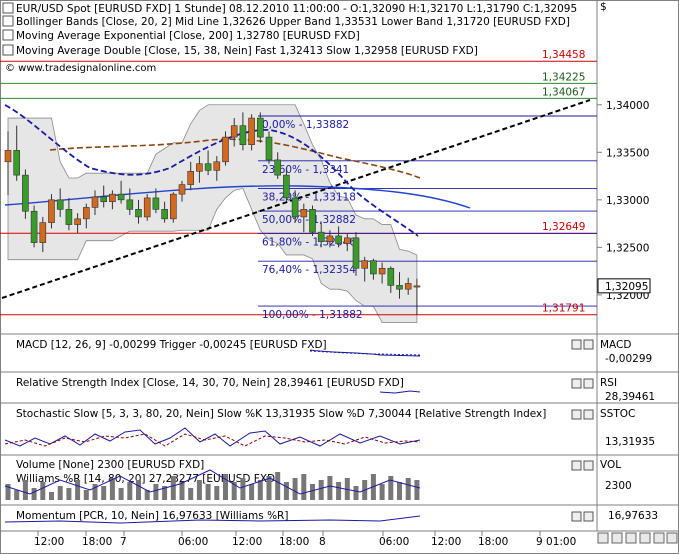 Image resolution: width=679 pixels, height=554 pixels. What do you see at coordinates (672, 538) in the screenshot?
I see `settings-icon` at bounding box center [672, 538].